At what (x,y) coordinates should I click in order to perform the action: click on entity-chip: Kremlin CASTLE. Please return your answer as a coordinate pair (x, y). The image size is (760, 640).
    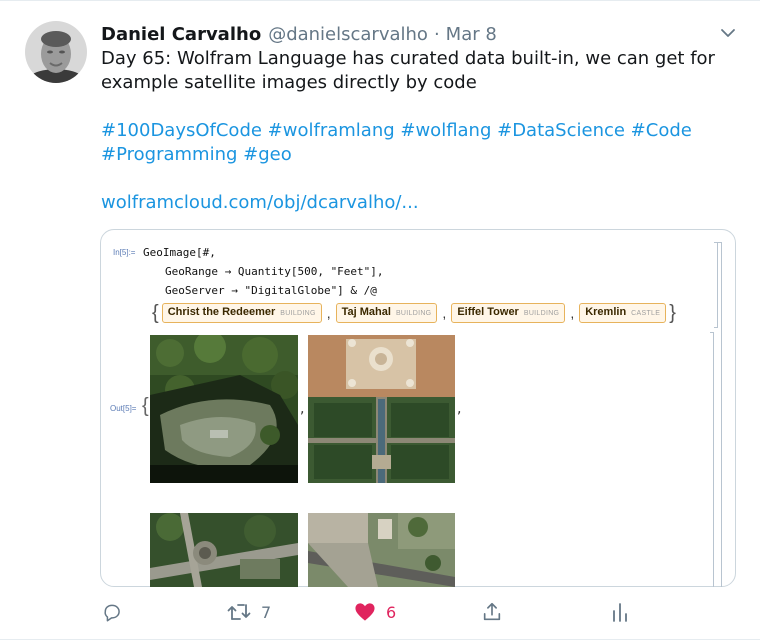
    Looking at the image, I should click on (623, 313).